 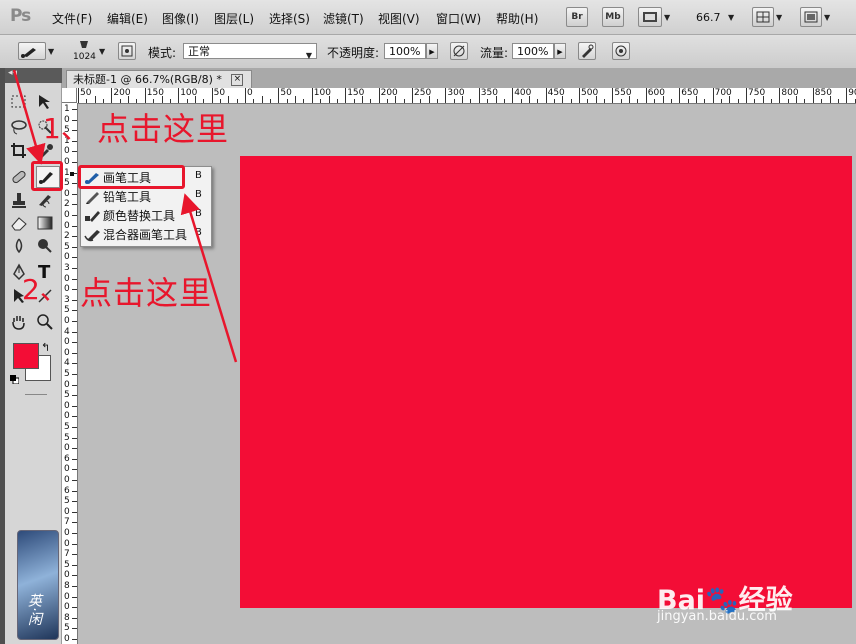 What do you see at coordinates (127, 51) in the screenshot?
I see `brush-panel-toggle` at bounding box center [127, 51].